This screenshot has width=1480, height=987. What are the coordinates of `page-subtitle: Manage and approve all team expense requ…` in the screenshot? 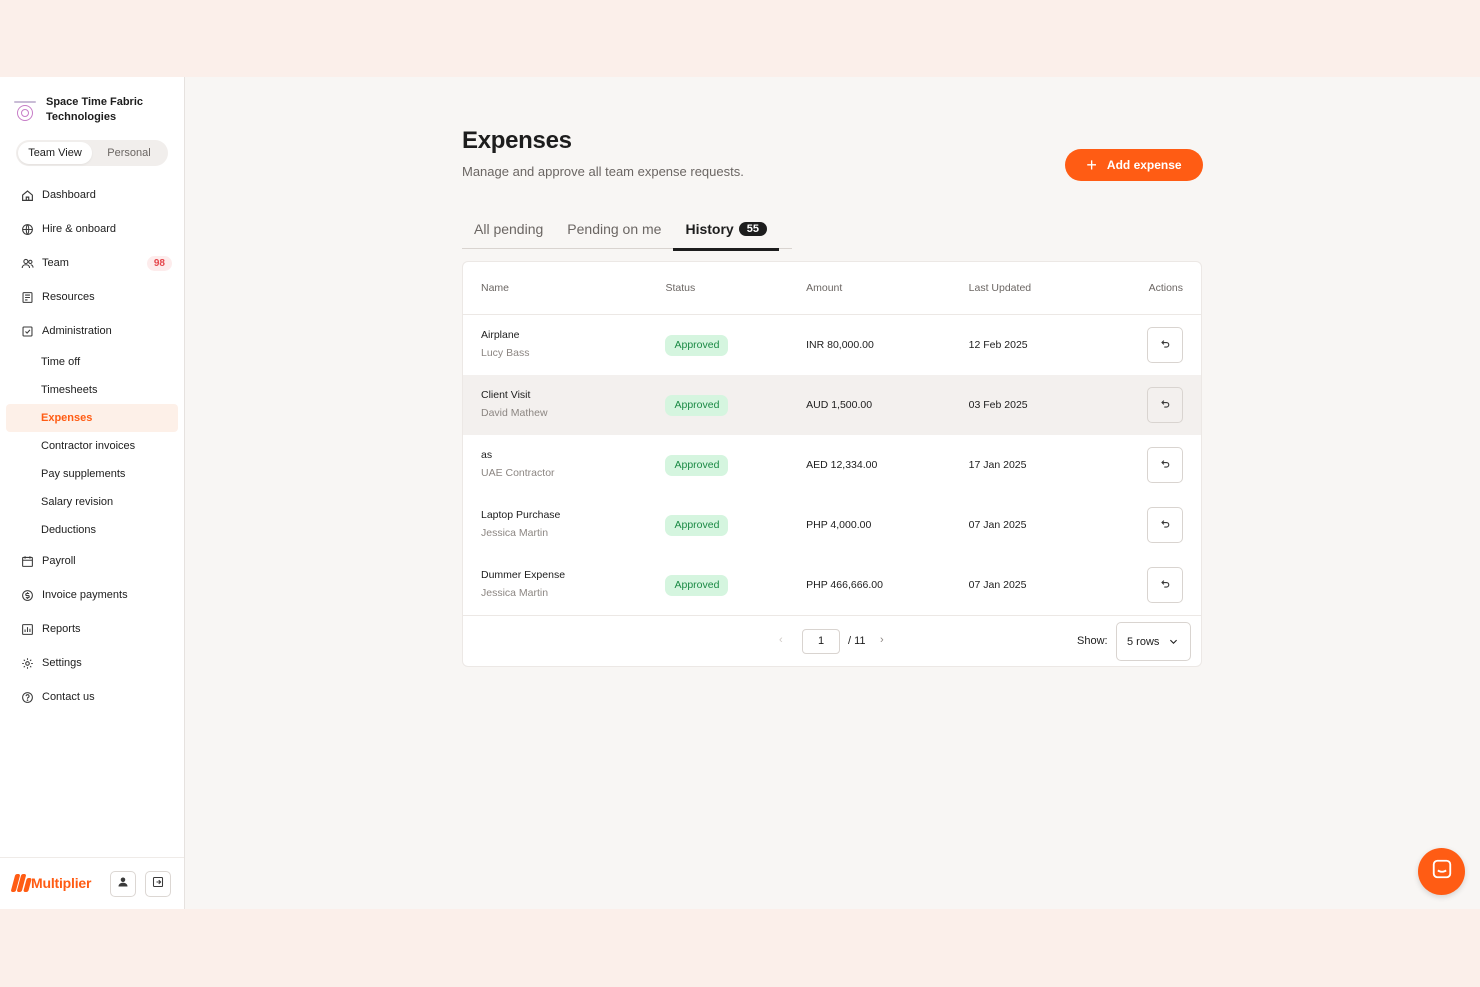 It's located at (603, 171).